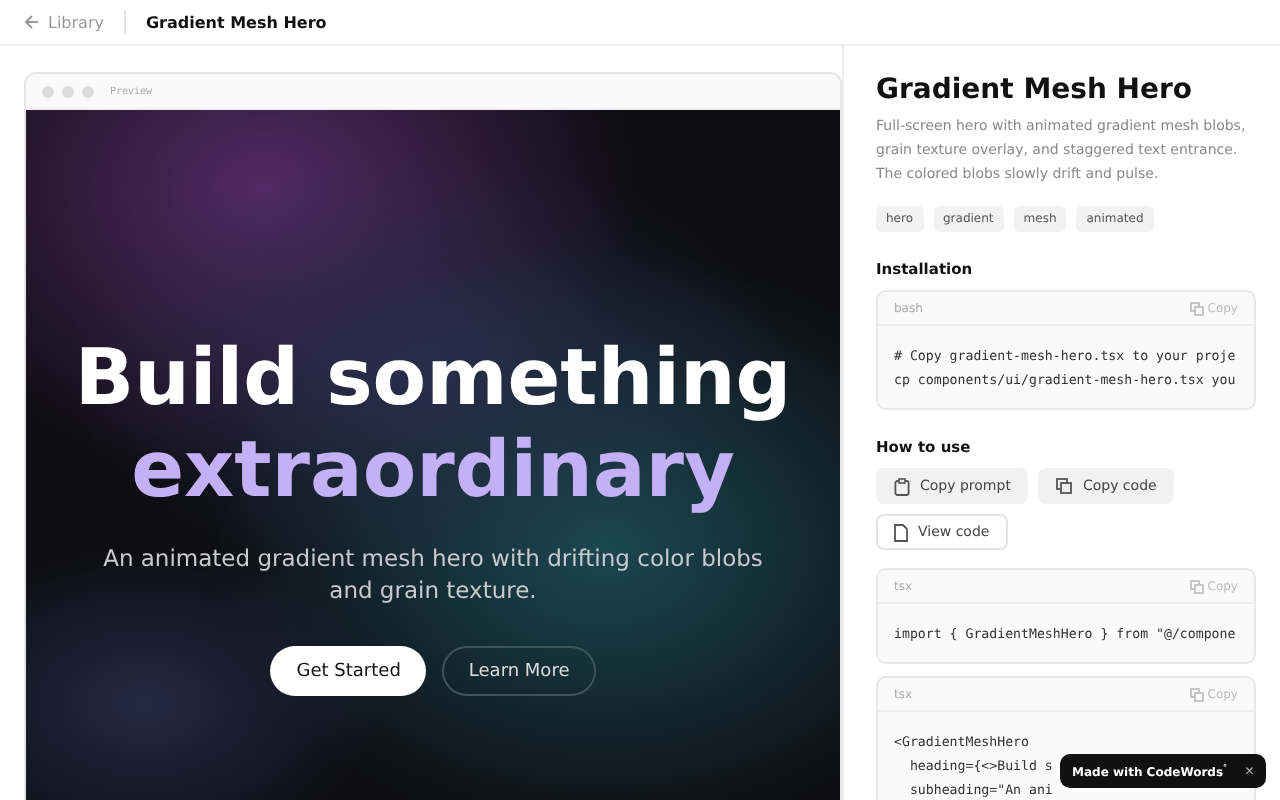 Image resolution: width=1280 pixels, height=800 pixels. I want to click on outline-button: Learn More, so click(519, 671).